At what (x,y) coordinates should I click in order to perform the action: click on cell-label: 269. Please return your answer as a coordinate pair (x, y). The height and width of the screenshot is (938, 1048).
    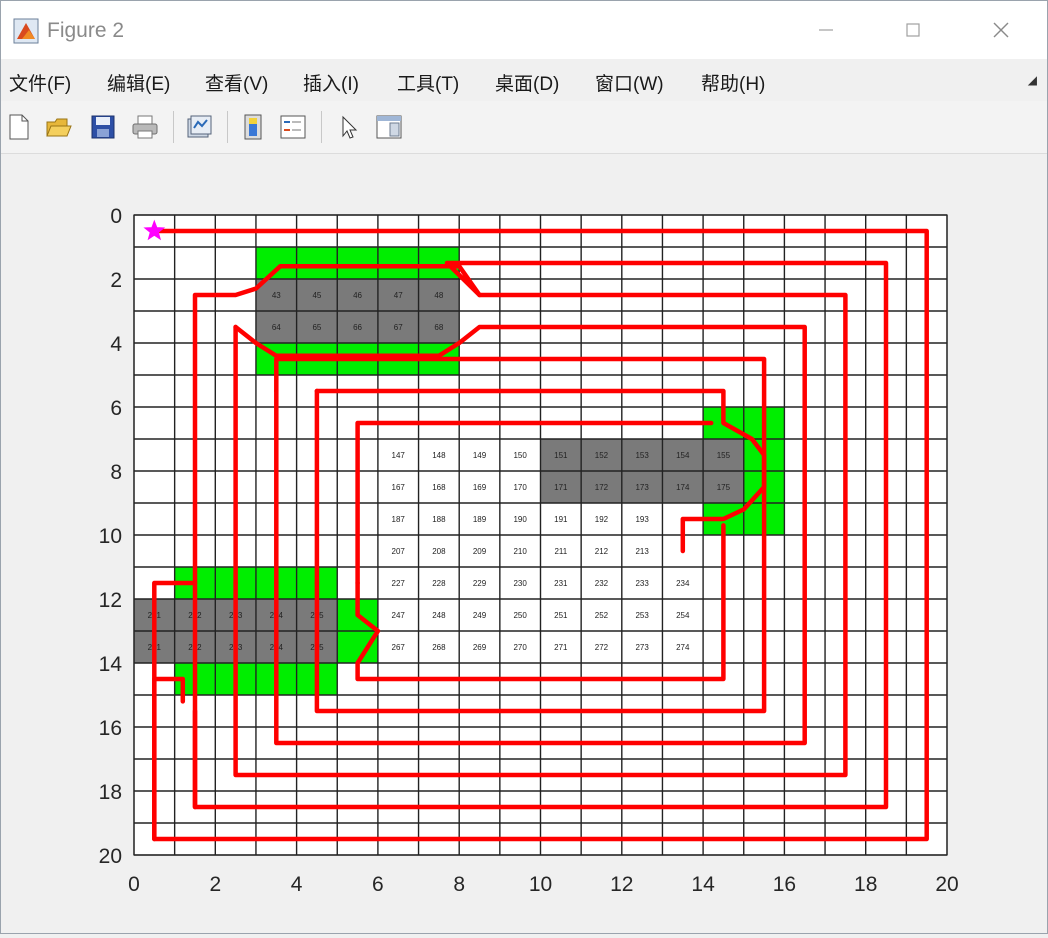
    Looking at the image, I should click on (480, 647).